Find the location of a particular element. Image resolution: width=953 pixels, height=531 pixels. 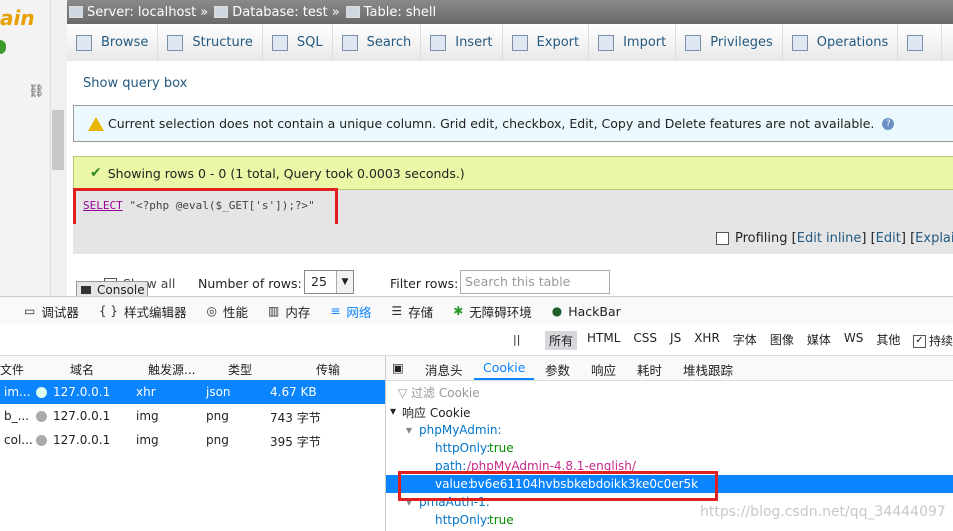

tab-export: Export is located at coordinates (546, 42).